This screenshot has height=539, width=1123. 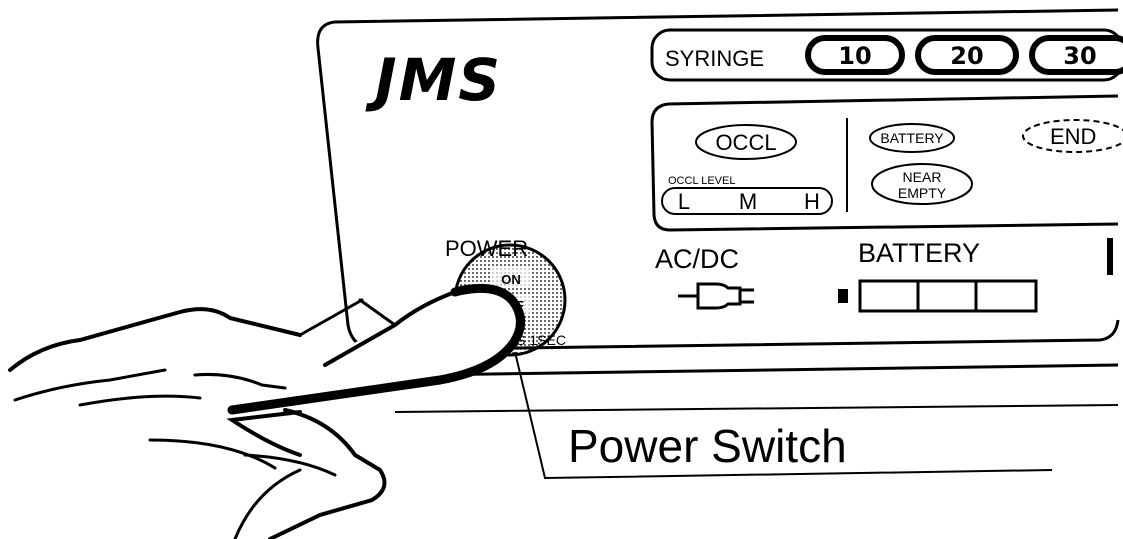 What do you see at coordinates (745, 142) in the screenshot?
I see `occl-label: OCCL` at bounding box center [745, 142].